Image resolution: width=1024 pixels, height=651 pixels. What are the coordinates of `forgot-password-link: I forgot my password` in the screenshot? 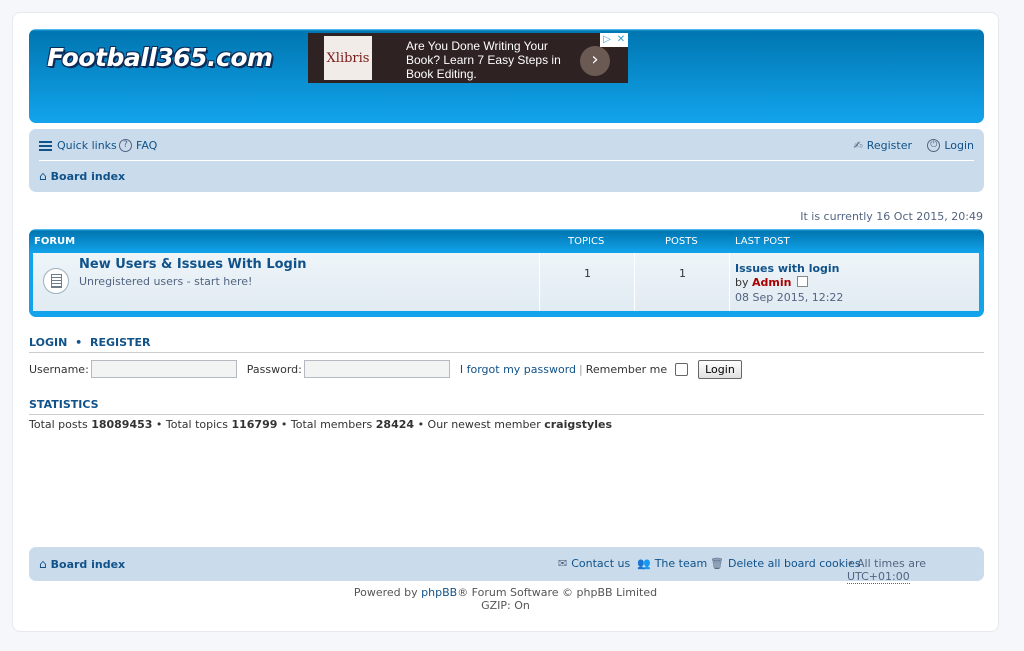 It's located at (518, 369).